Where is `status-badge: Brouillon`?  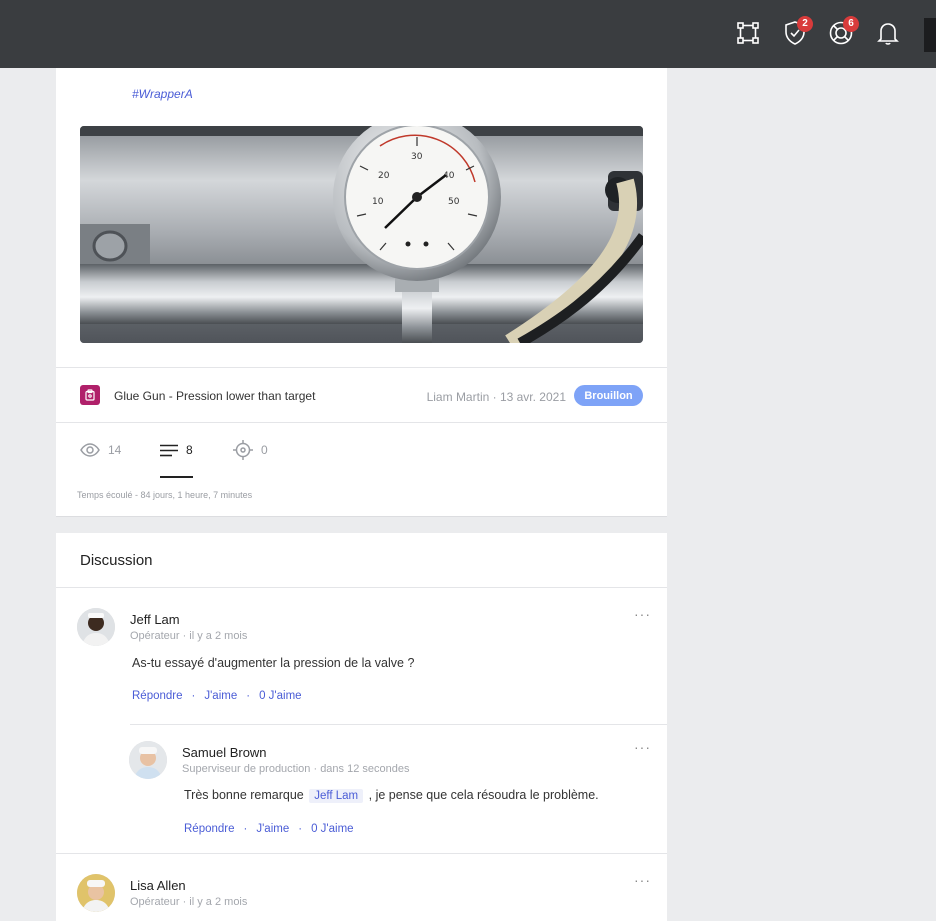
status-badge: Brouillon is located at coordinates (608, 395).